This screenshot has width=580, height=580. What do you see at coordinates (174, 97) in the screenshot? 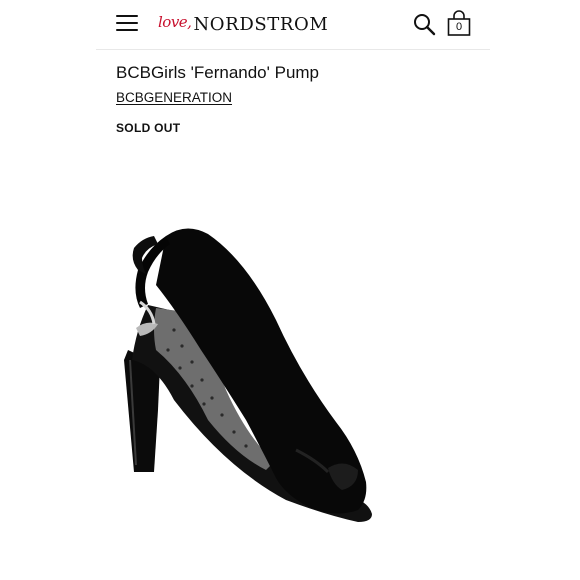
I see `brand-link: BCBGENERATION` at bounding box center [174, 97].